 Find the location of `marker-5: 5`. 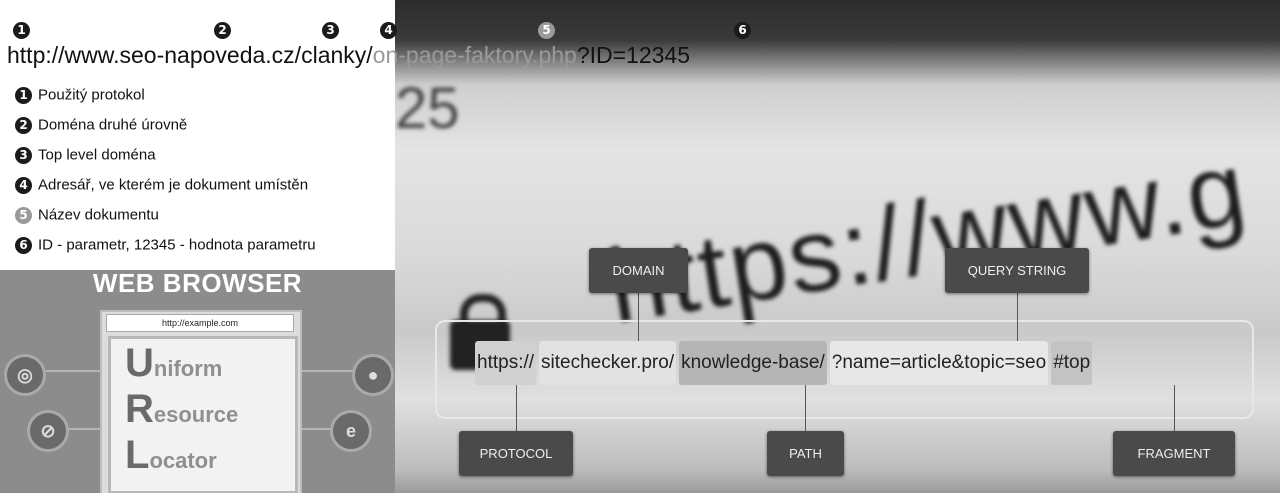

marker-5: 5 is located at coordinates (546, 30).